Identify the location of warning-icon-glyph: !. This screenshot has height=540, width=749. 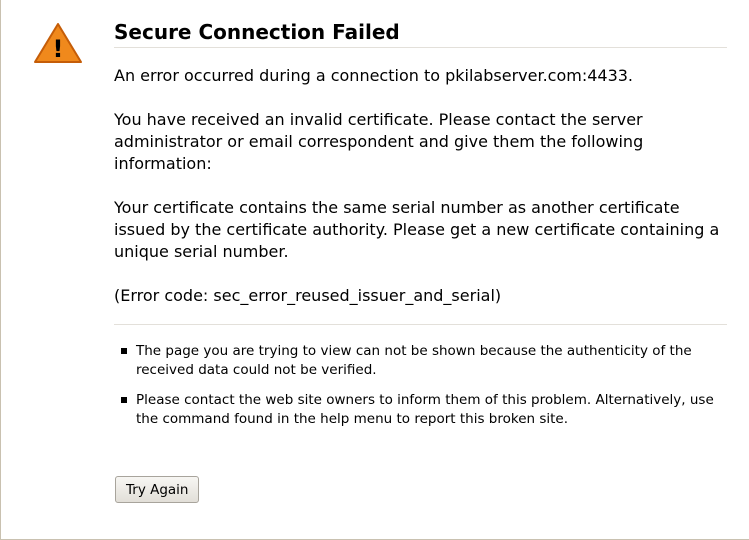
(58, 49).